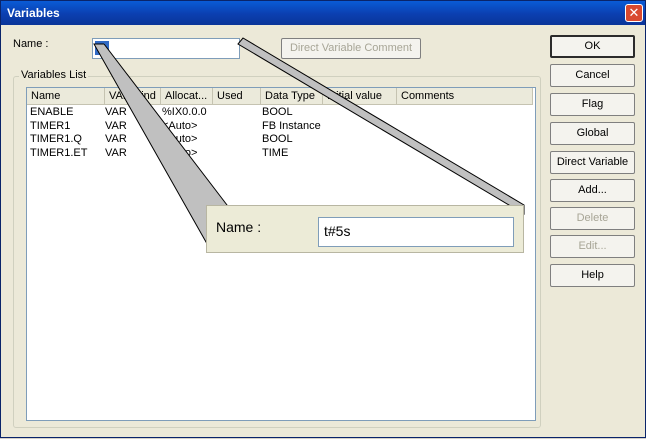 The width and height of the screenshot is (646, 439). I want to click on magnified-name-label: Name :, so click(239, 227).